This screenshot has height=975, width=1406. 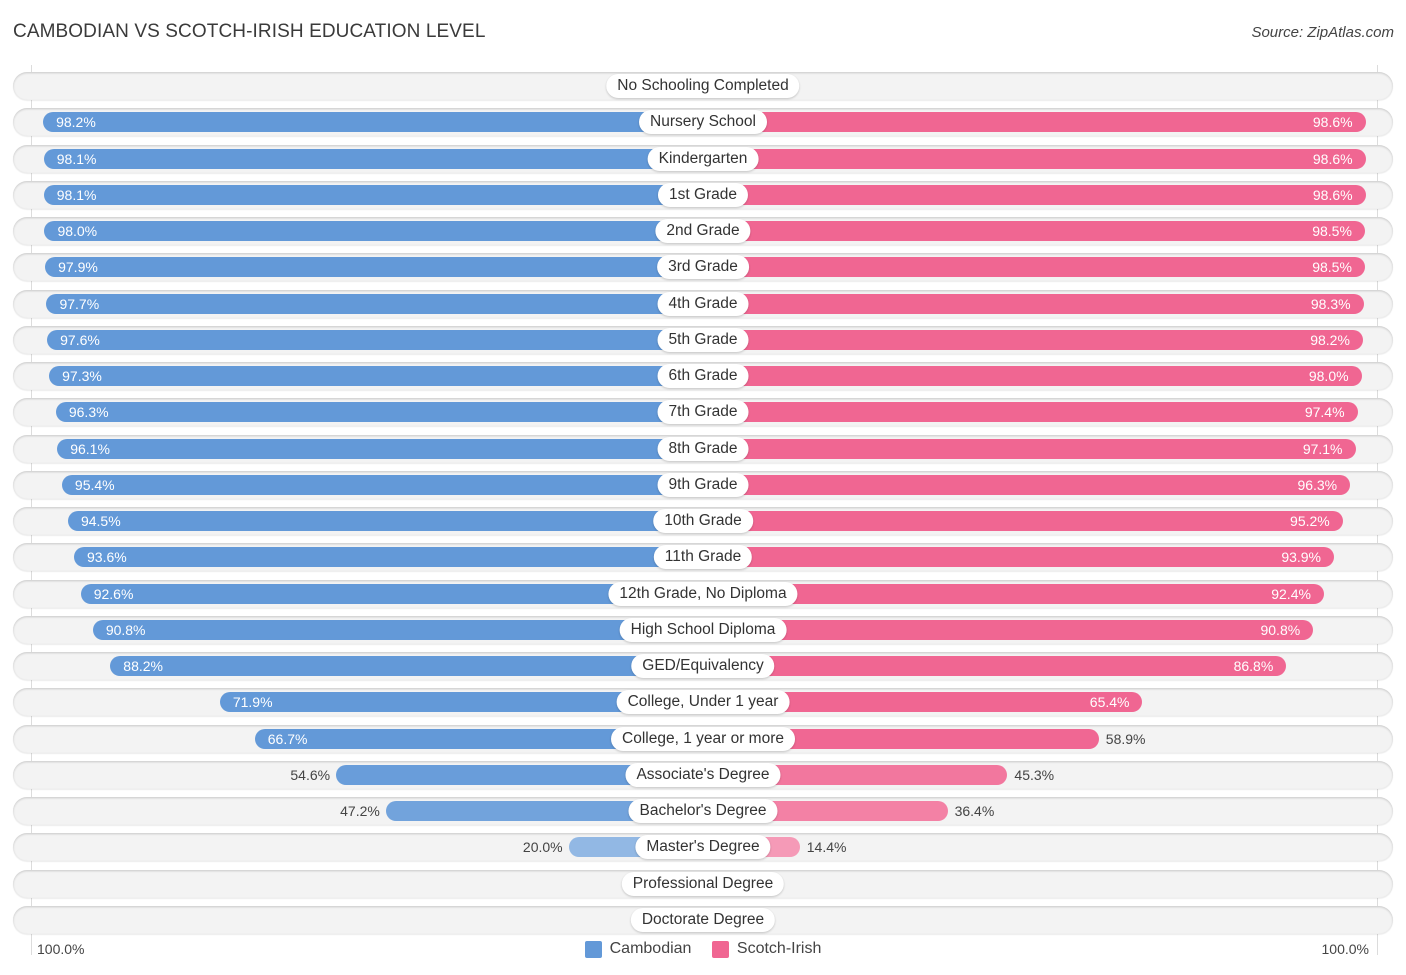 I want to click on value-label-scotch-irish-college-1-year-or-more: 58.9%, so click(x=1125, y=738).